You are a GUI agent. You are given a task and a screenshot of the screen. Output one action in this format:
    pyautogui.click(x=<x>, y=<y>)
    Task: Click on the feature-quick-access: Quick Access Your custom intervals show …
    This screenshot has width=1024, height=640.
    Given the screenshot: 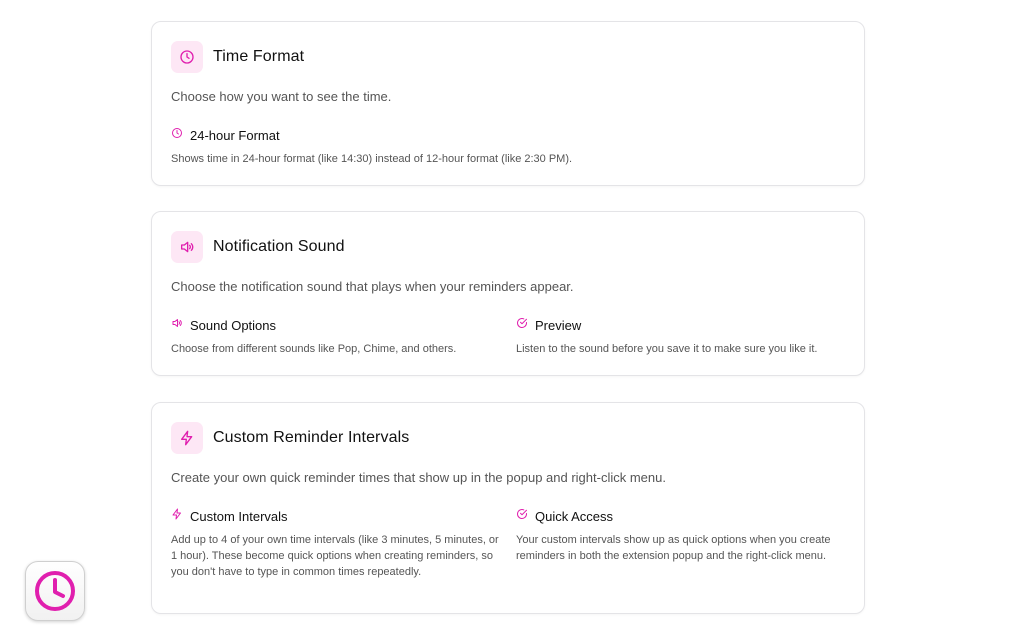 What is the action you would take?
    pyautogui.click(x=673, y=536)
    